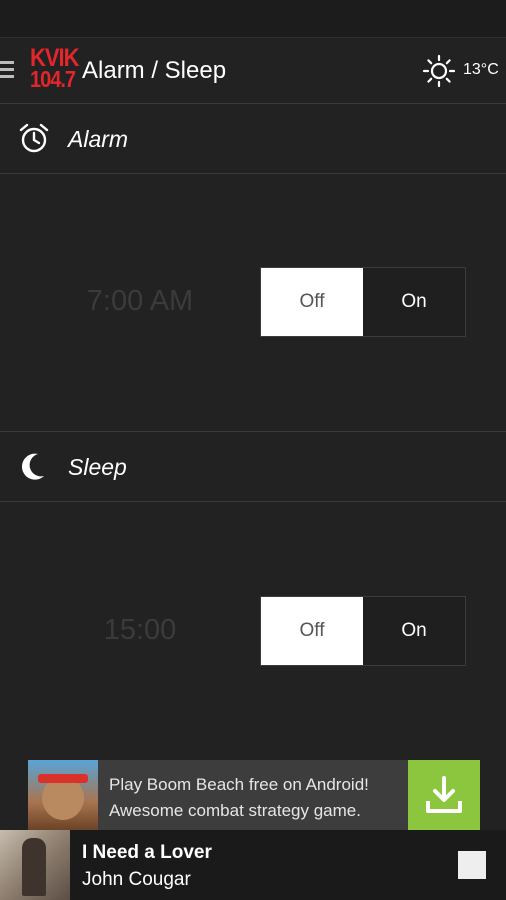  Describe the element at coordinates (239, 784) in the screenshot. I see `ad-line1: Play Boom Beach free on Android!` at that location.